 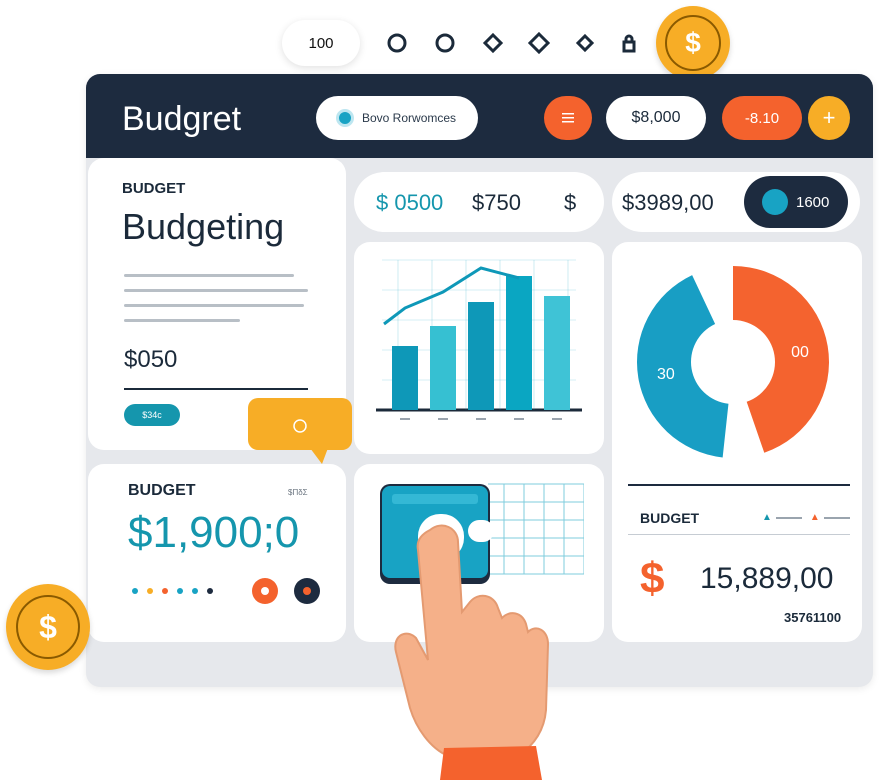 I want to click on budget-eyebrow: BUDGET, so click(x=154, y=188).